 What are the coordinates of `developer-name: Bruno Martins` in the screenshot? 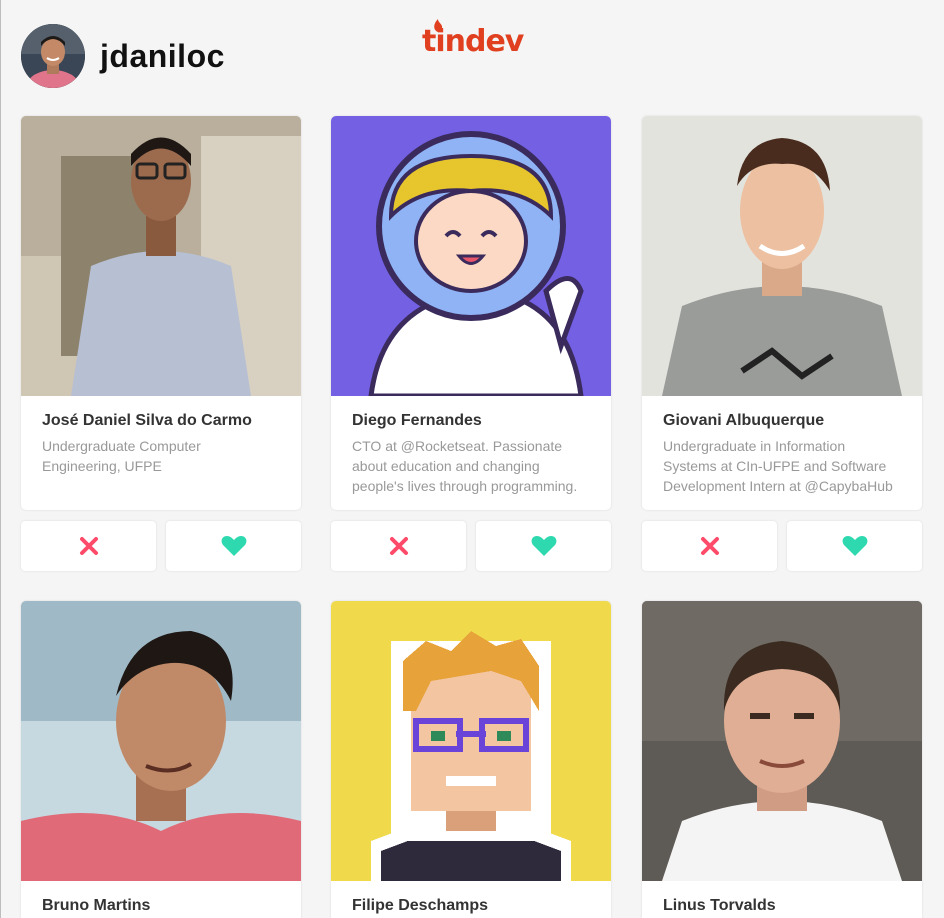 It's located at (96, 905).